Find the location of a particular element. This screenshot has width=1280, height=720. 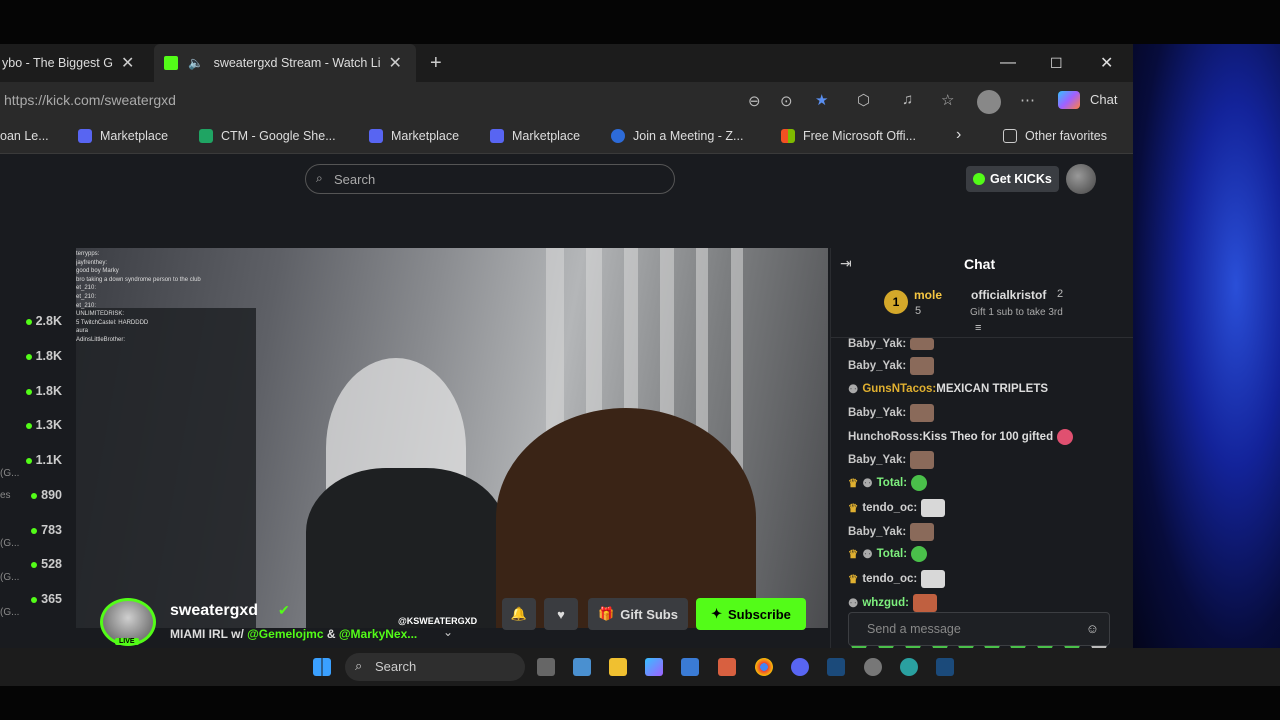

chrome-icon is located at coordinates (764, 667).